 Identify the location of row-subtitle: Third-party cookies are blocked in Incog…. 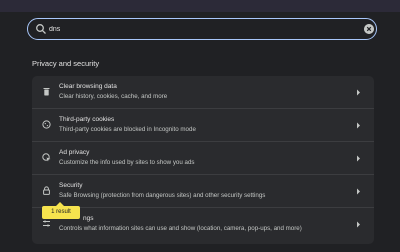
(127, 129).